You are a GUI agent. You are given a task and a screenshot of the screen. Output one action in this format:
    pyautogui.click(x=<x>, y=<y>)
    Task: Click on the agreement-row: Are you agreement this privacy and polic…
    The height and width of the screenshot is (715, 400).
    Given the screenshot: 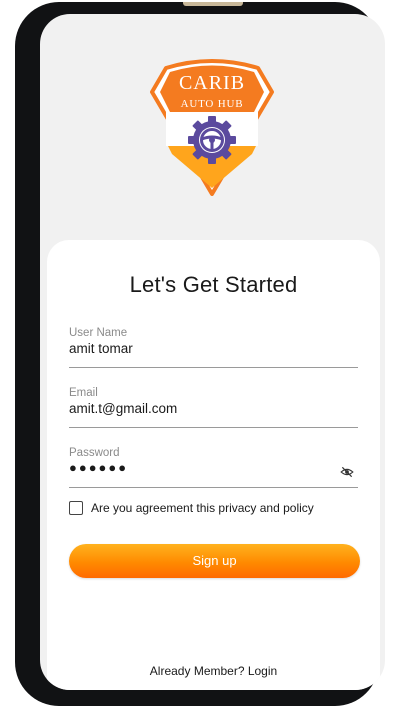 What is the action you would take?
    pyautogui.click(x=191, y=508)
    